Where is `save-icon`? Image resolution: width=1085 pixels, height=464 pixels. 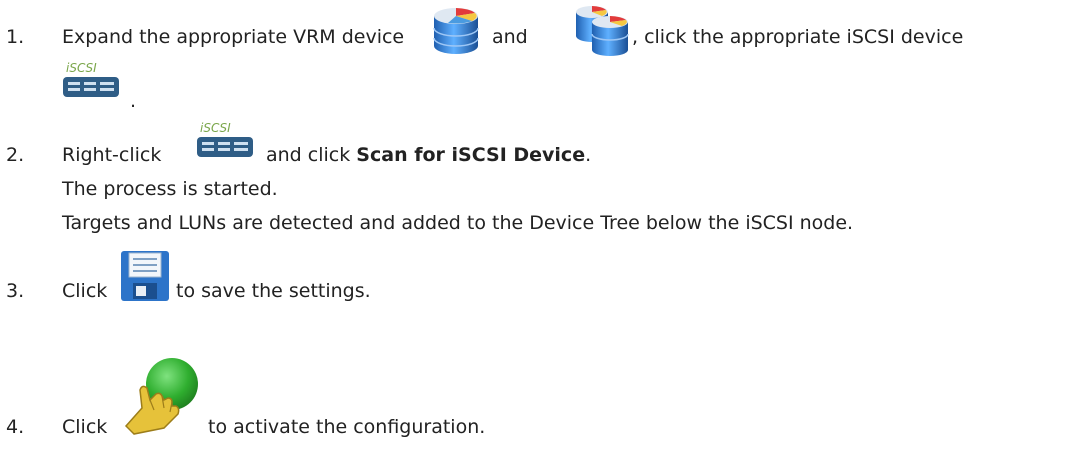 save-icon is located at coordinates (145, 276).